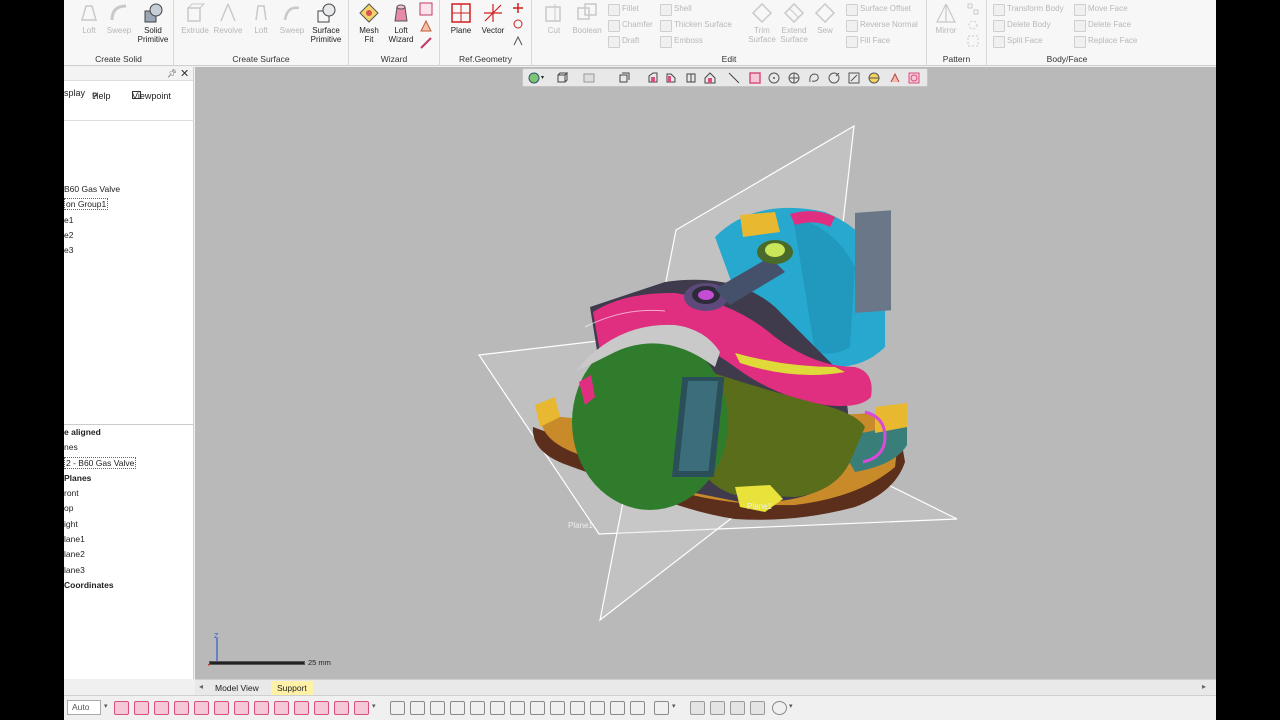  What do you see at coordinates (100, 432) in the screenshot?
I see `tree-item: e aligned` at bounding box center [100, 432].